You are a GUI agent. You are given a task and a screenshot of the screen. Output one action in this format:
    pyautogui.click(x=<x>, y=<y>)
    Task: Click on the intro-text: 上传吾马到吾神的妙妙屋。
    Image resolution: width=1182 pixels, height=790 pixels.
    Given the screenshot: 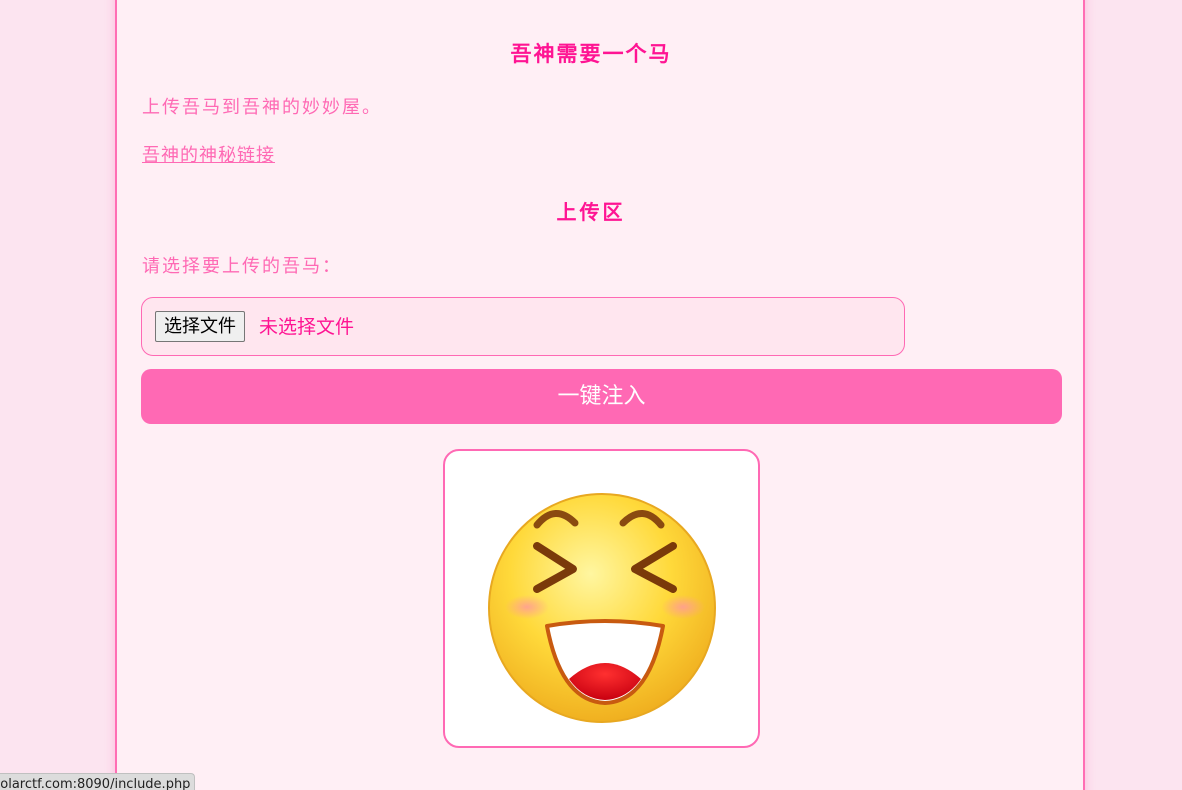 What is the action you would take?
    pyautogui.click(x=262, y=107)
    